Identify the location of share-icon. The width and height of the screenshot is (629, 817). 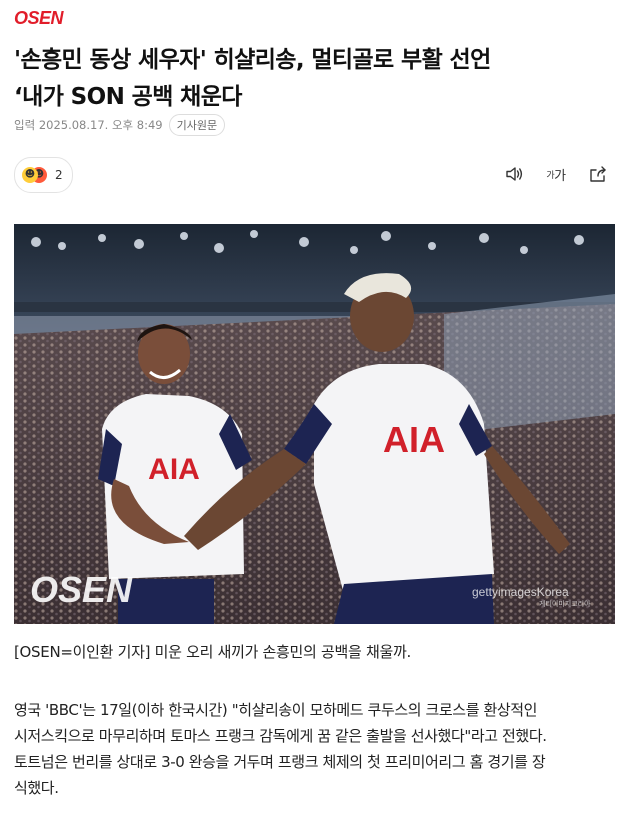
(598, 174).